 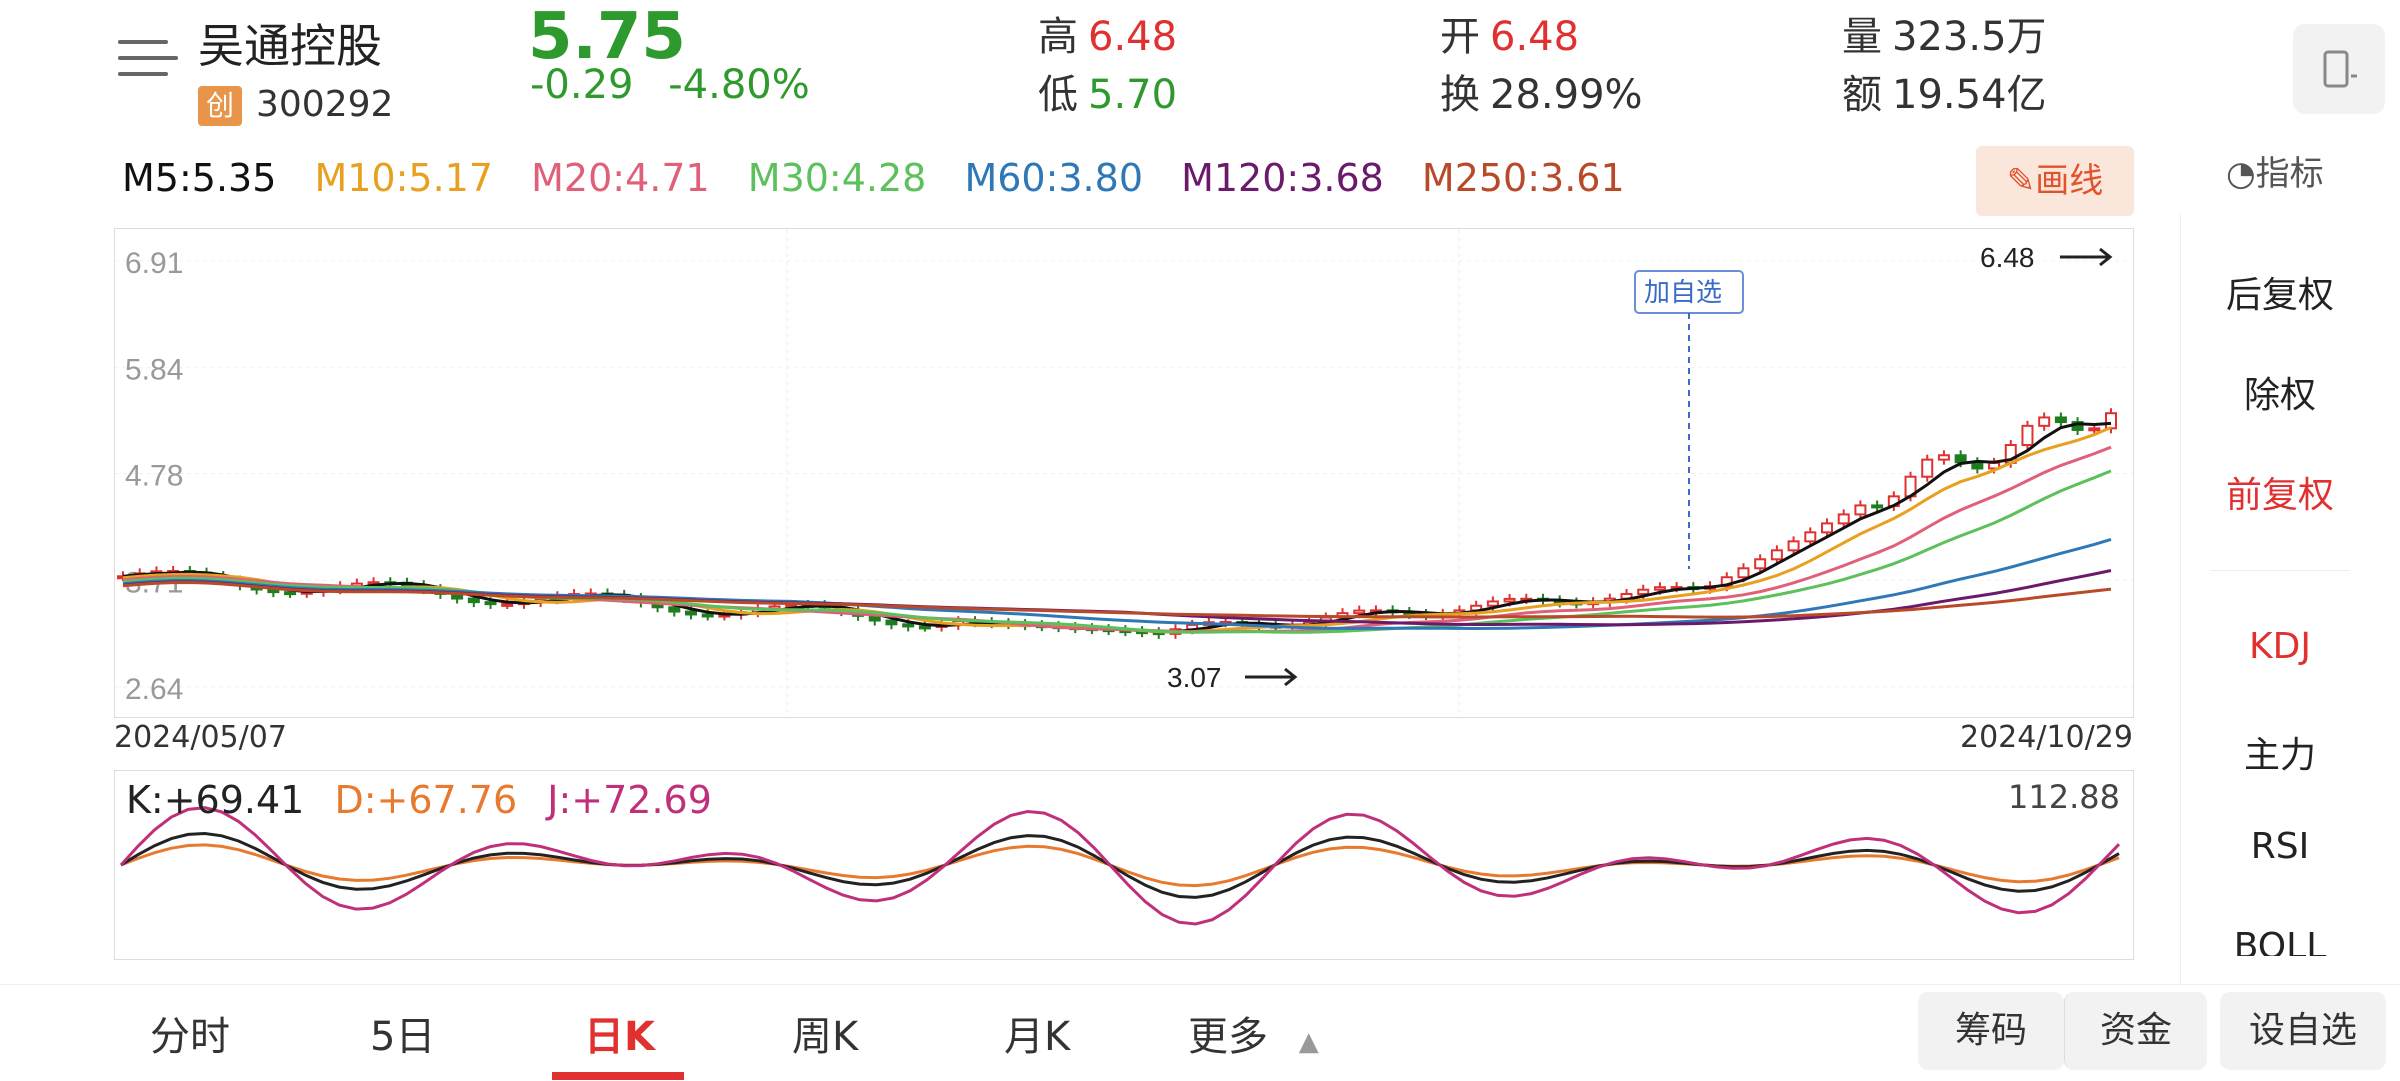 What do you see at coordinates (1058, 37) in the screenshot?
I see `stat-high-label: 高` at bounding box center [1058, 37].